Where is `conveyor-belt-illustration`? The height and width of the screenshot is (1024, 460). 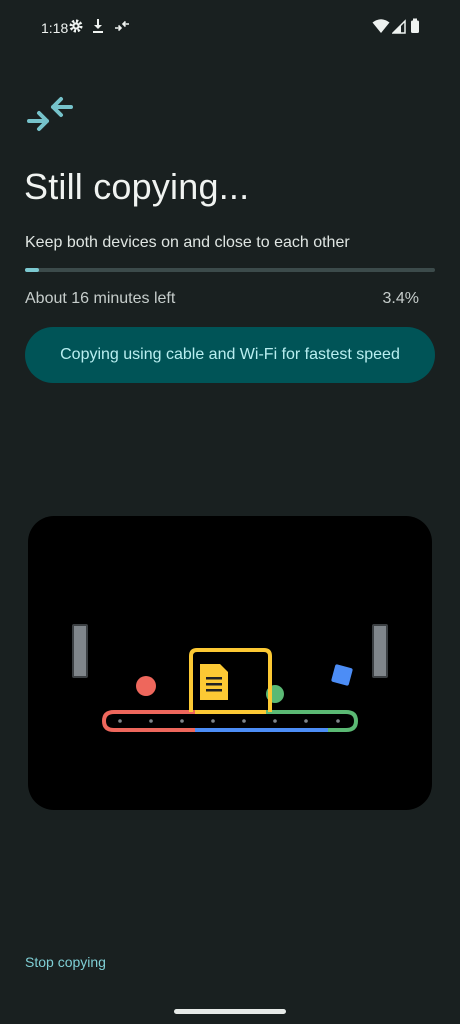
conveyor-belt-illustration is located at coordinates (230, 678).